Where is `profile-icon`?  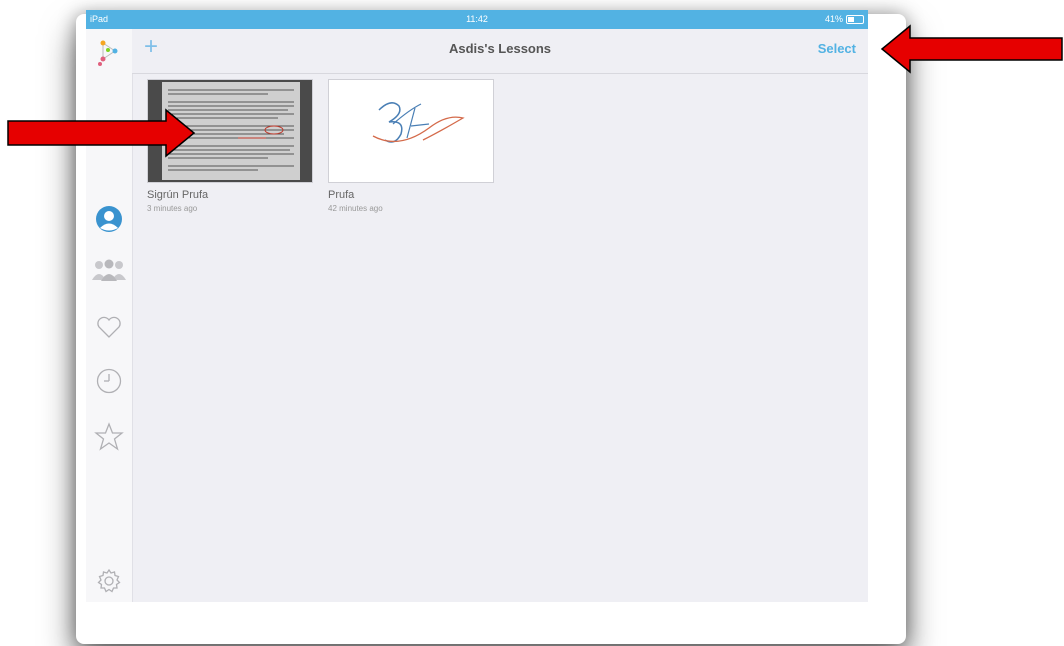
profile-icon is located at coordinates (109, 219).